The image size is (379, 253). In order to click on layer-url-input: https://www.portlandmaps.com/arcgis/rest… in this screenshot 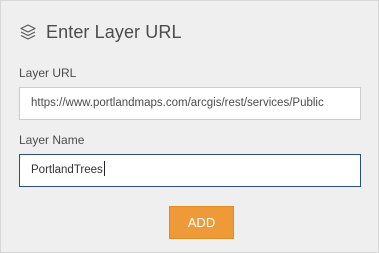, I will do `click(190, 103)`.